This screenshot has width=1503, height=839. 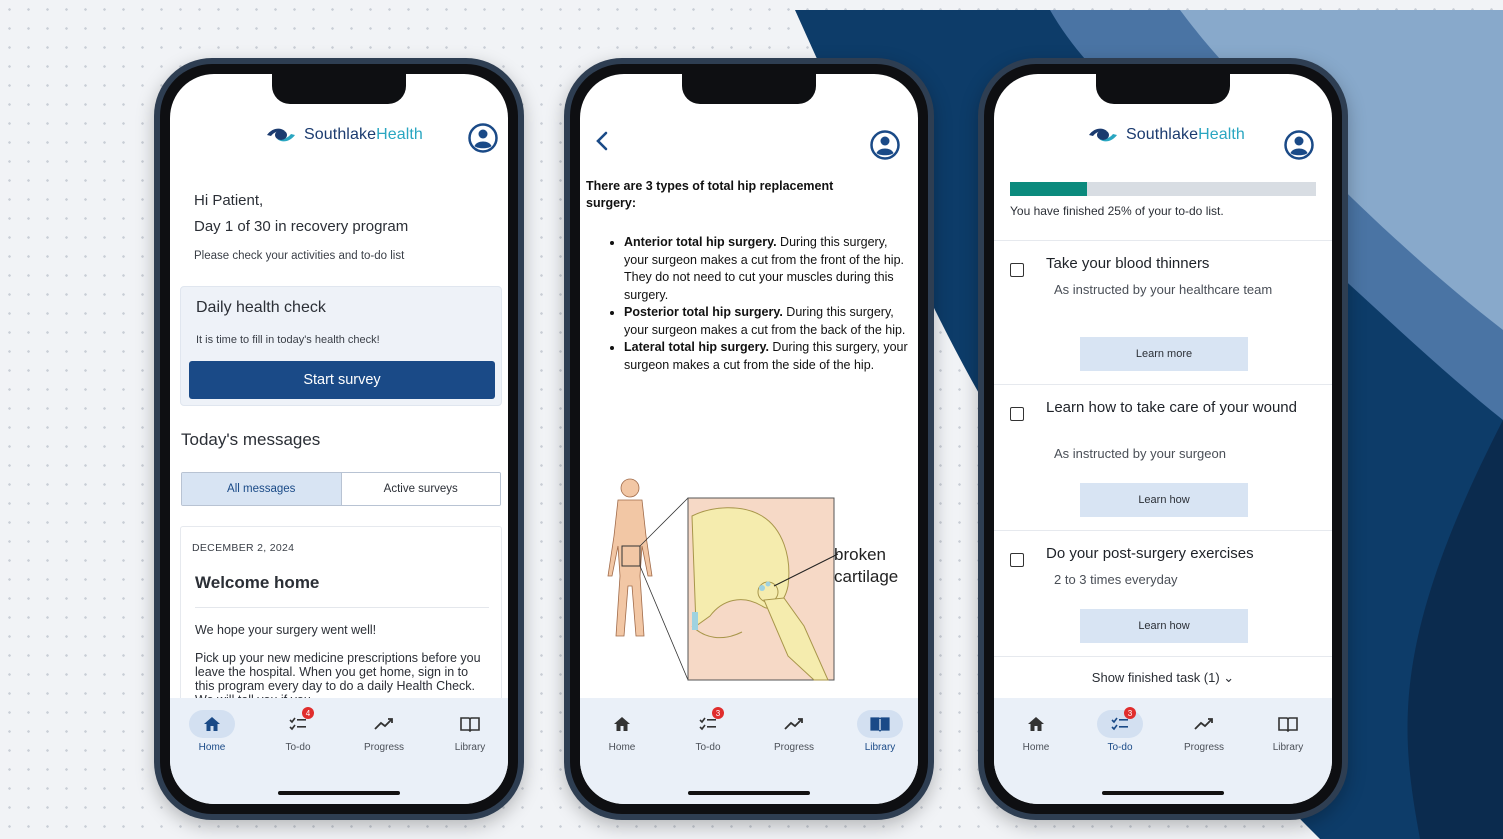 I want to click on todo-subtitle: As instructed by your surgeon, so click(x=1140, y=453).